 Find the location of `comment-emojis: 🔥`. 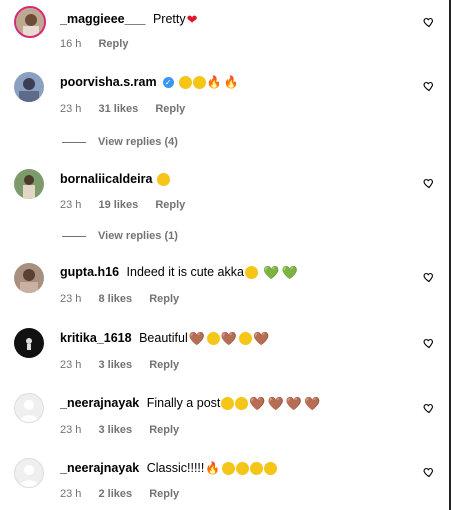

comment-emojis: 🔥 is located at coordinates (241, 468).